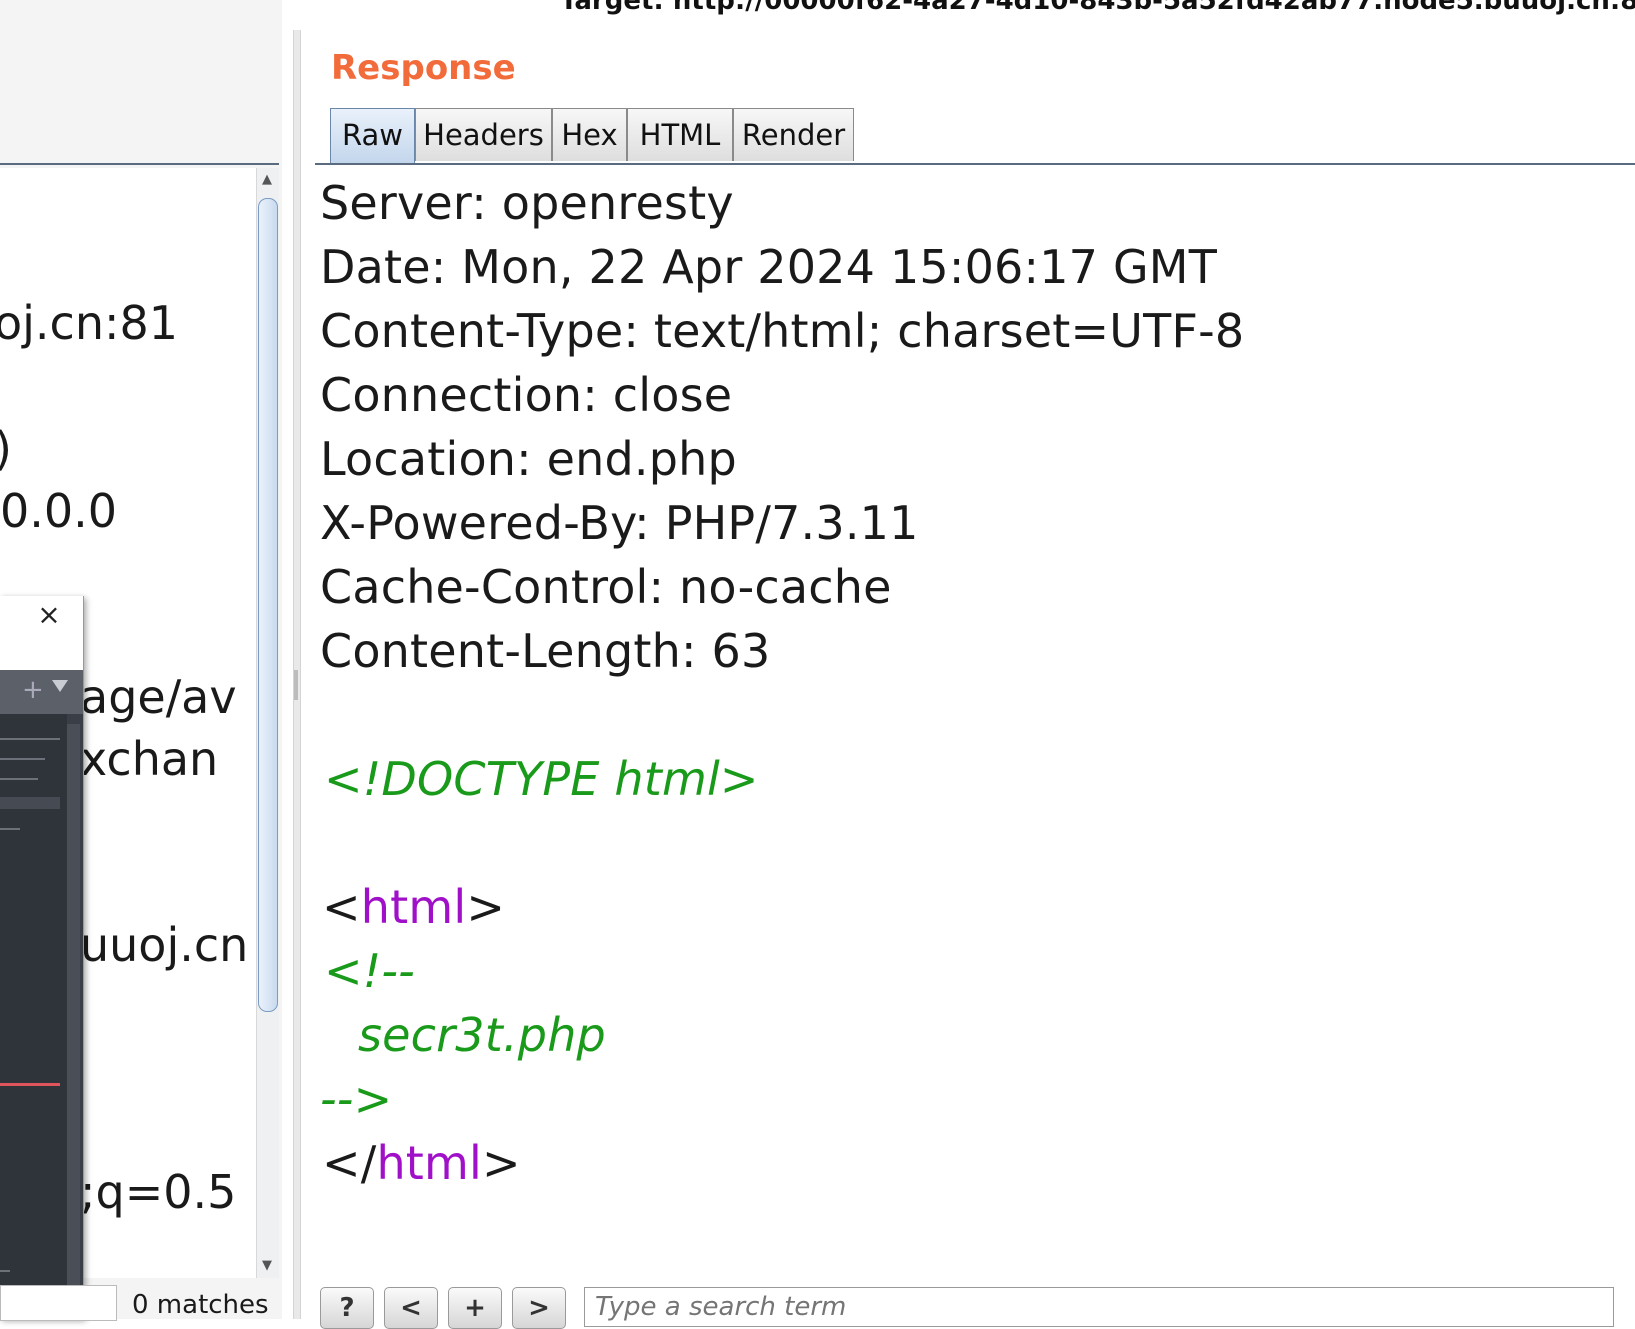 This screenshot has width=1635, height=1329. Describe the element at coordinates (296, 685) in the screenshot. I see `divider-grip-icon` at that location.